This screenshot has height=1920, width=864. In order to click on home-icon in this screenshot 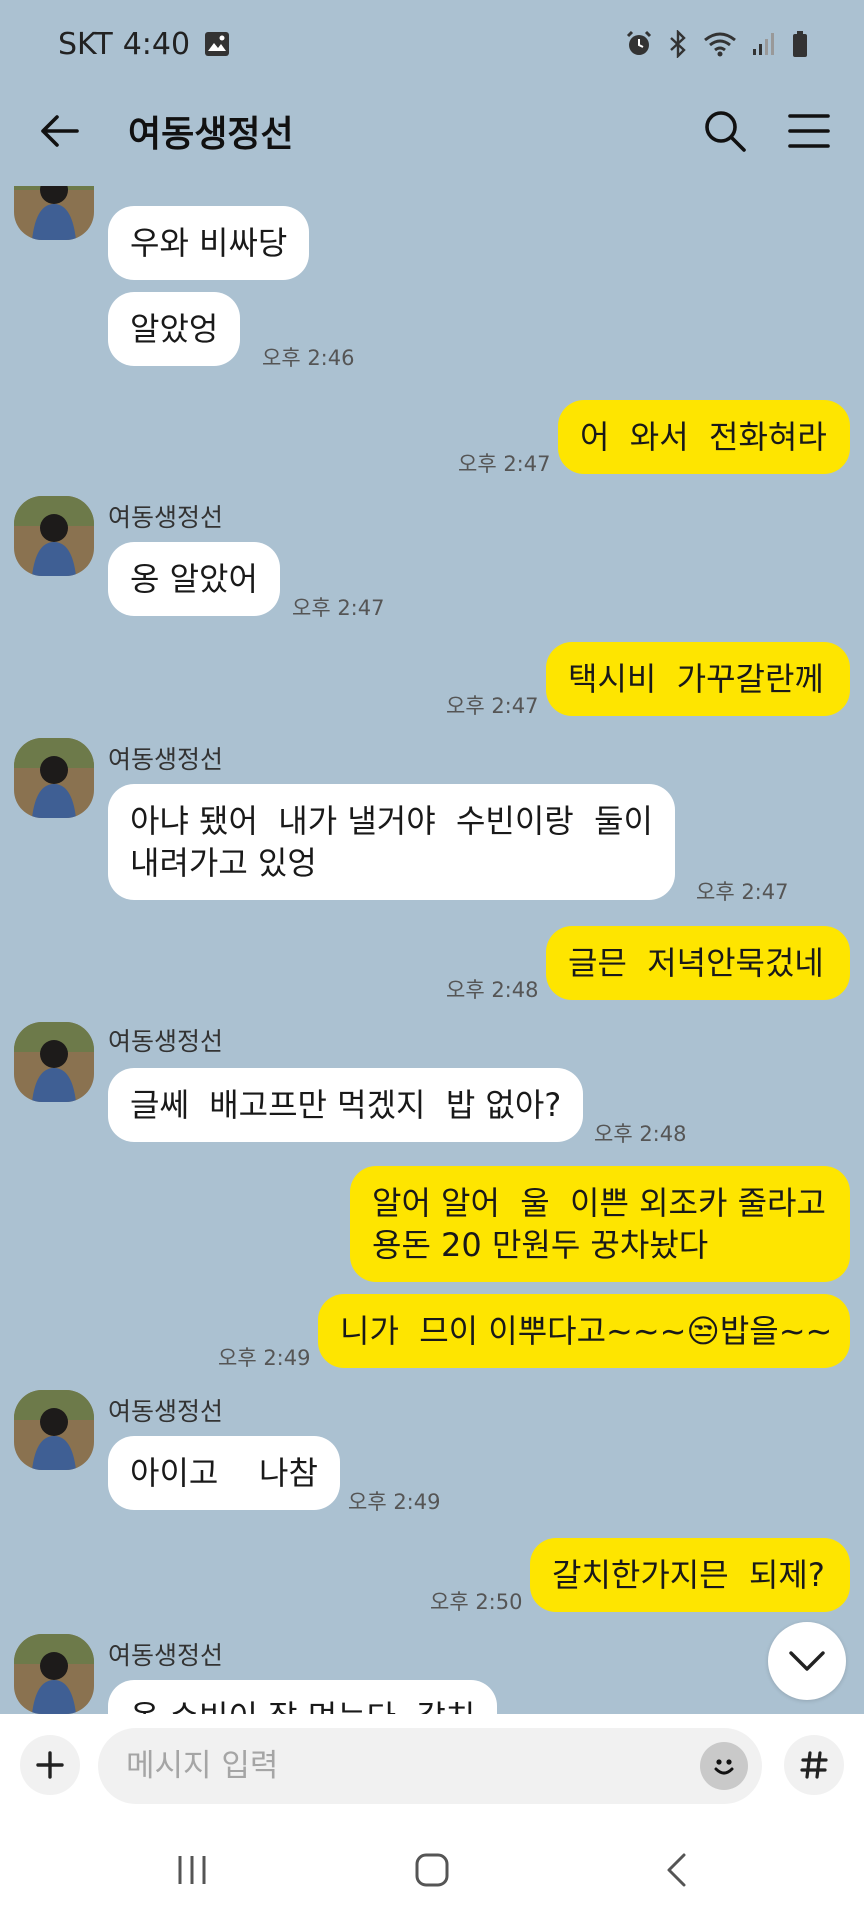, I will do `click(432, 1870)`.